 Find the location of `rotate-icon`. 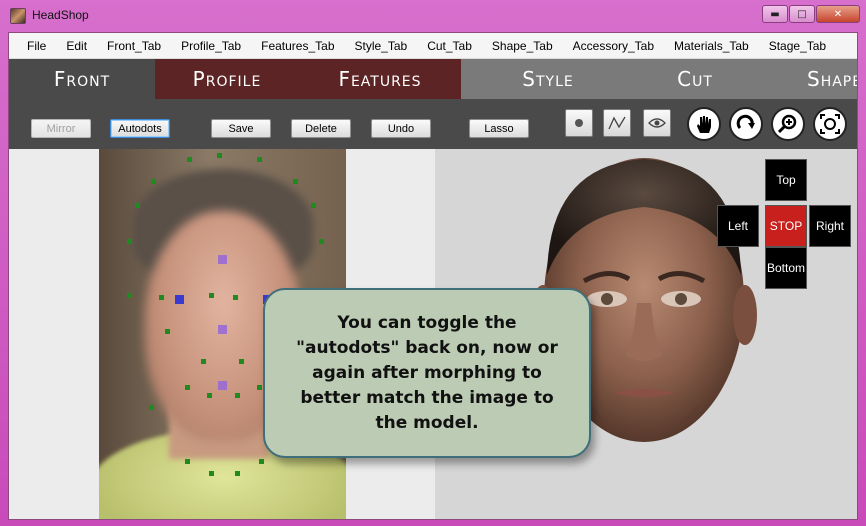

rotate-icon is located at coordinates (745, 122).